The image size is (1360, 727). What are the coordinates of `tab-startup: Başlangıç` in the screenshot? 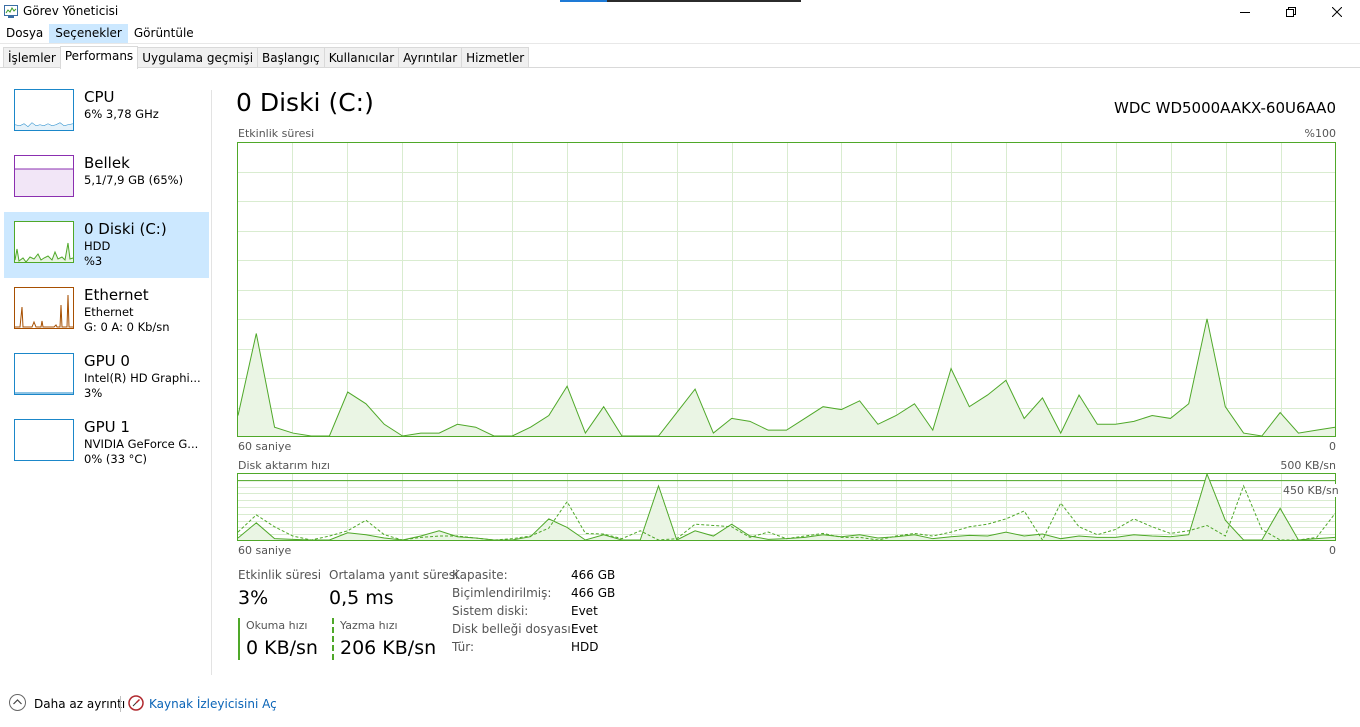 It's located at (291, 57).